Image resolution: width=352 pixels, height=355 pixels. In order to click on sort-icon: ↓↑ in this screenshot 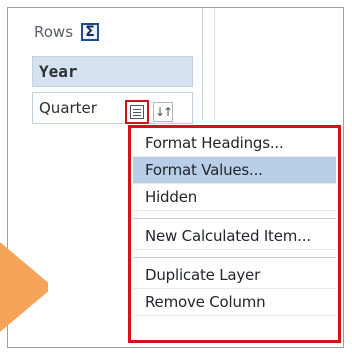, I will do `click(163, 112)`.